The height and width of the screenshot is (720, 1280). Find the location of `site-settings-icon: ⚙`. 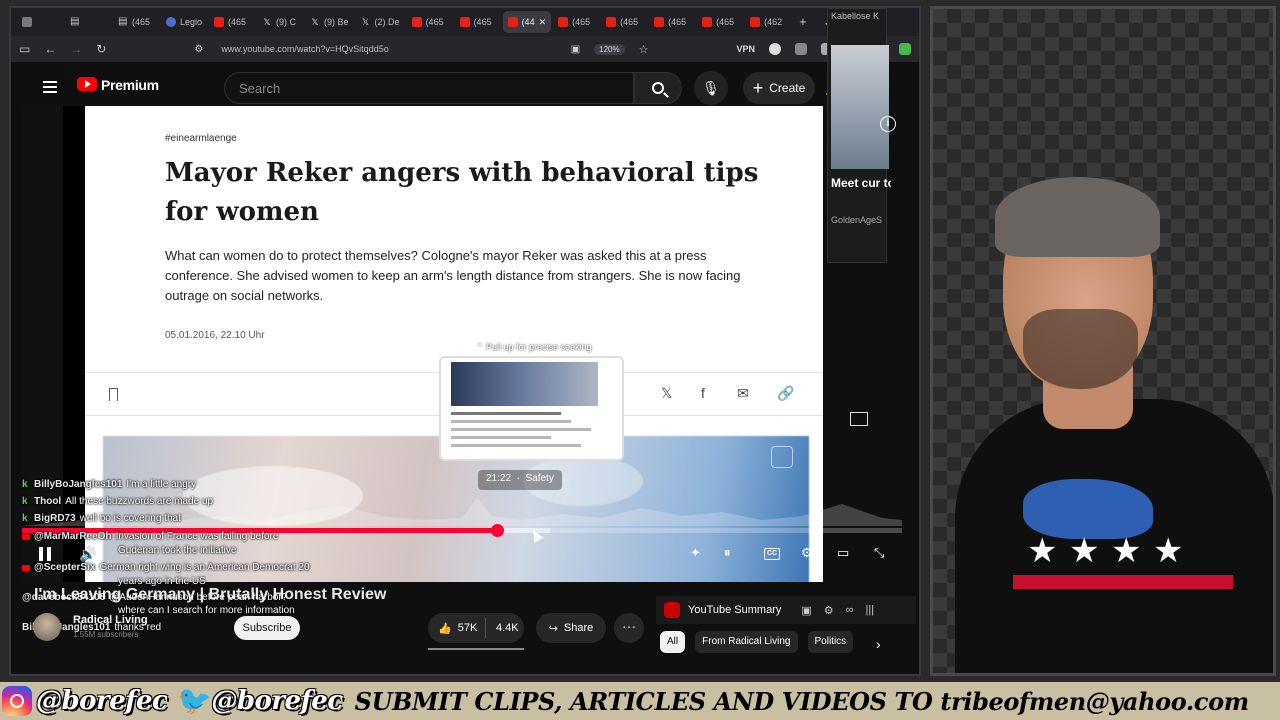

site-settings-icon: ⚙ is located at coordinates (198, 49).